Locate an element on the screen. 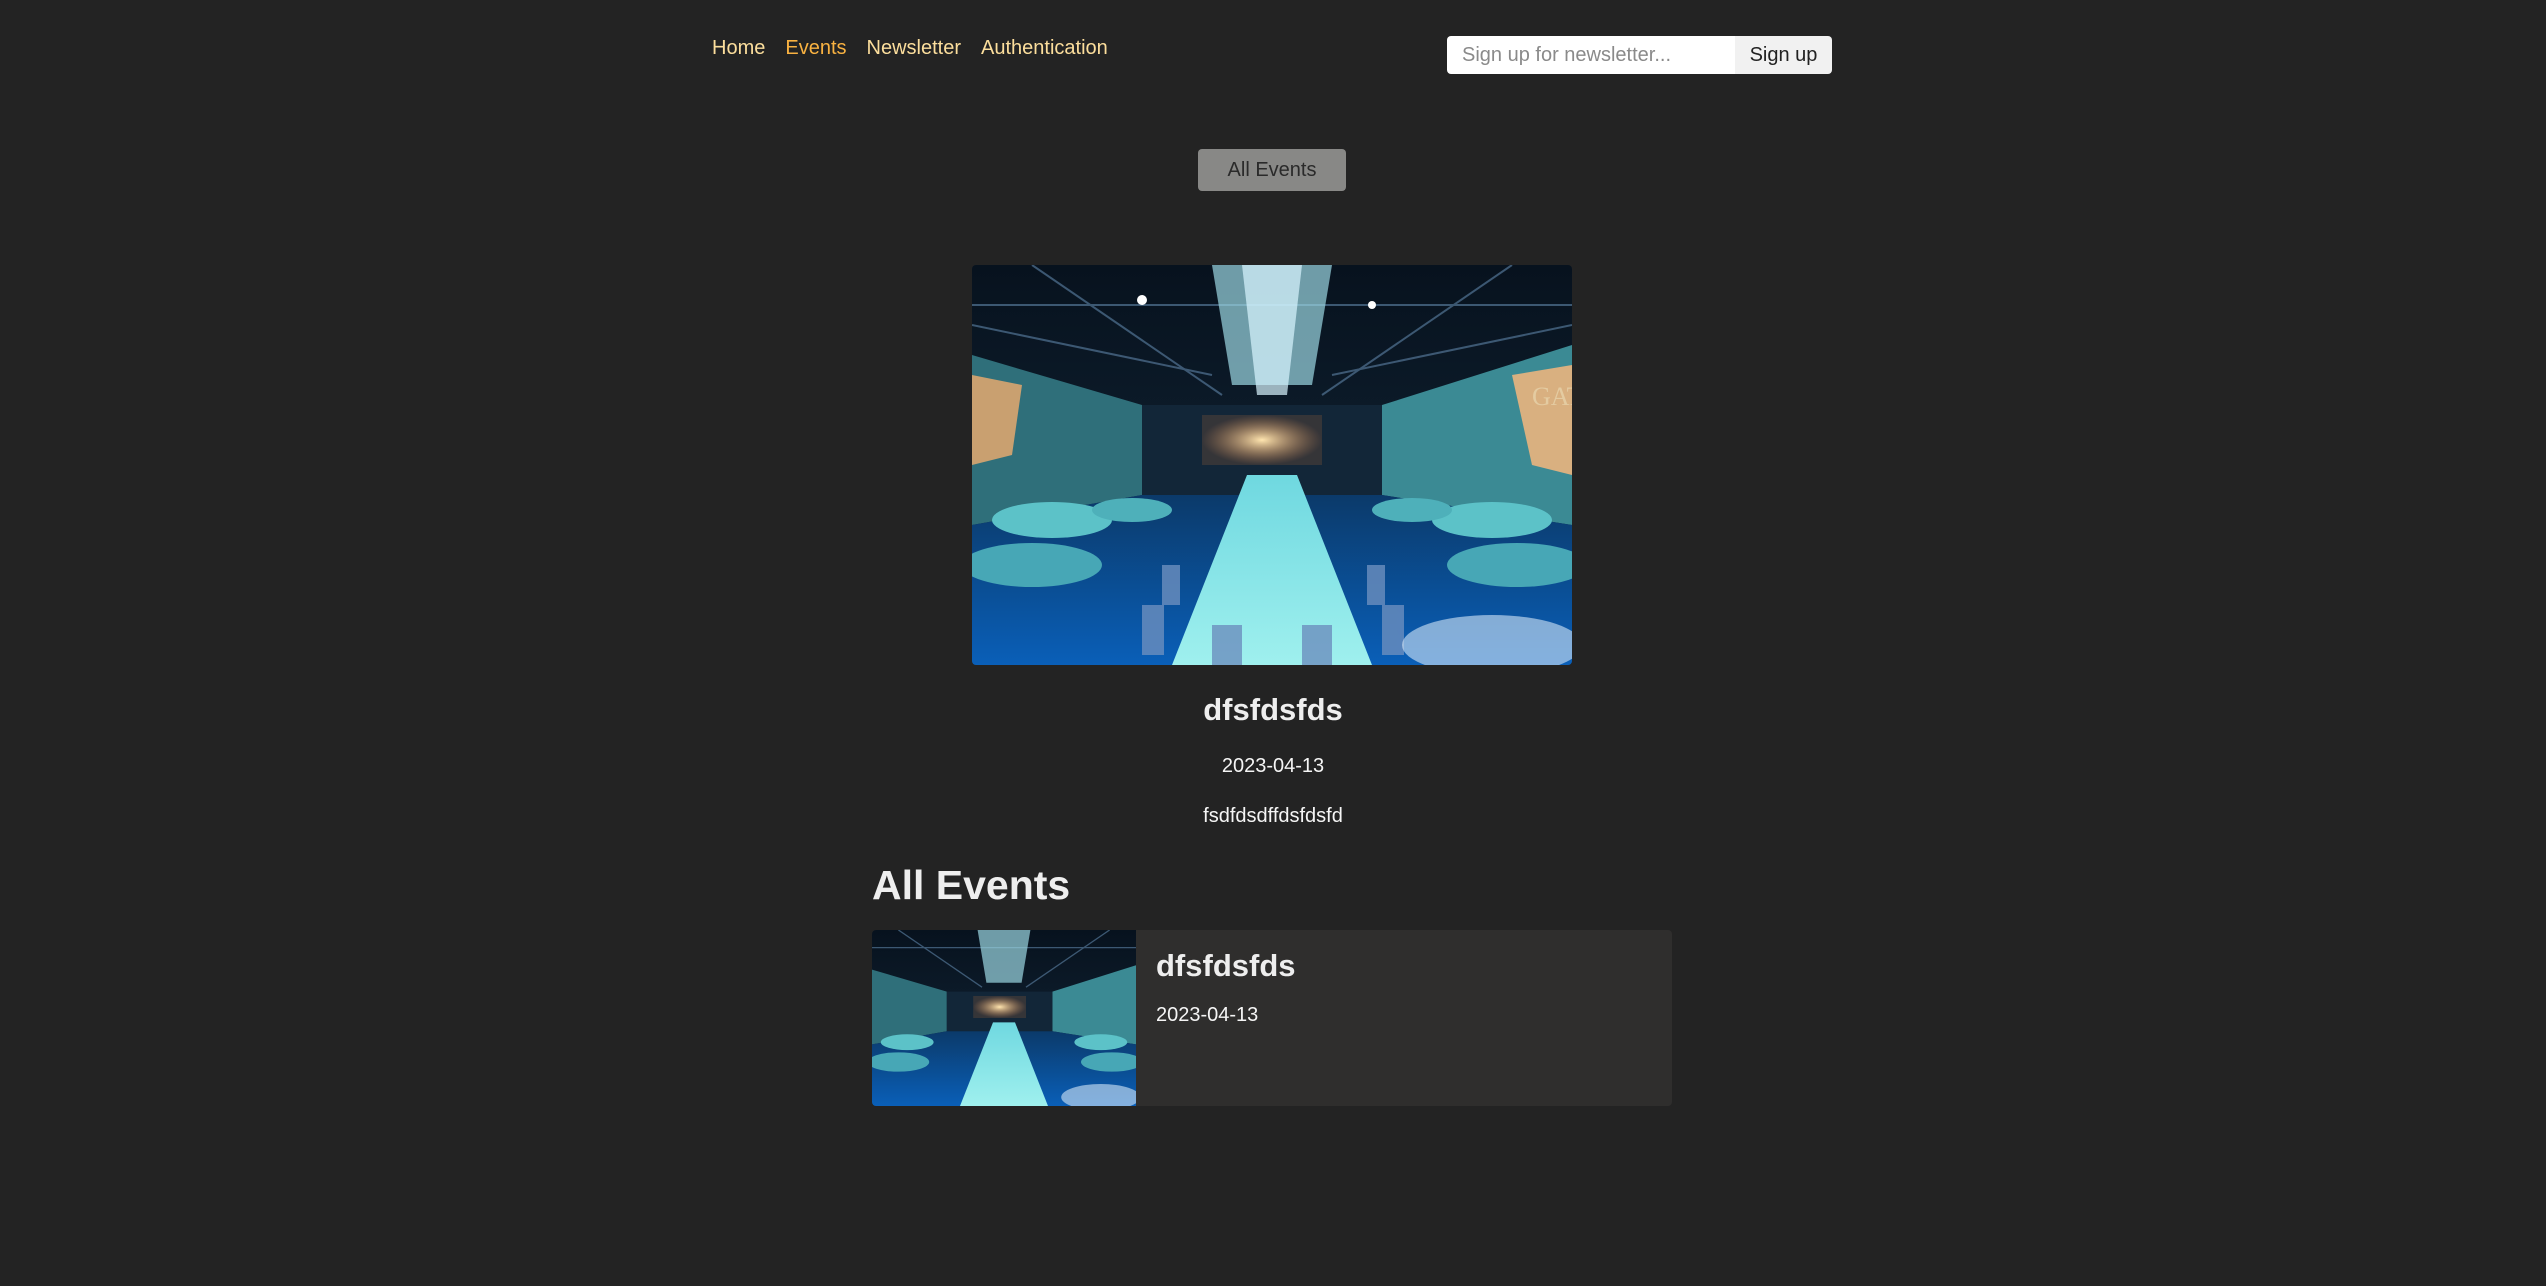 This screenshot has height=1286, width=2546. event-list-item: dfsfdsfds 2023-04-13 is located at coordinates (1272, 1018).